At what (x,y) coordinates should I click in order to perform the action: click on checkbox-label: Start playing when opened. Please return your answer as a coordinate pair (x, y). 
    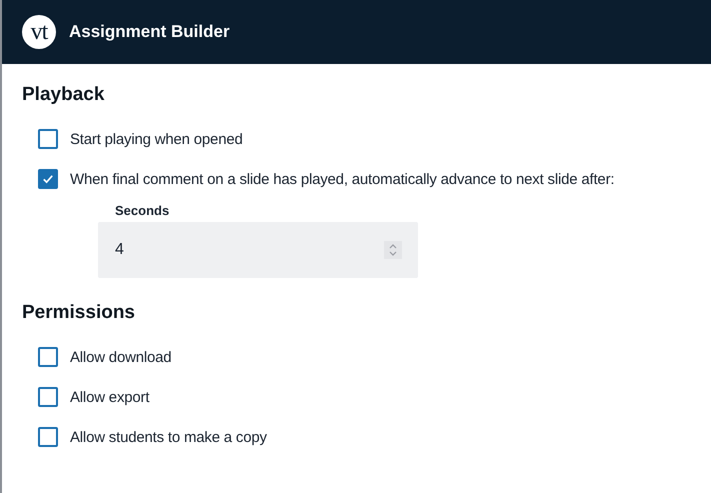
    Looking at the image, I should click on (156, 139).